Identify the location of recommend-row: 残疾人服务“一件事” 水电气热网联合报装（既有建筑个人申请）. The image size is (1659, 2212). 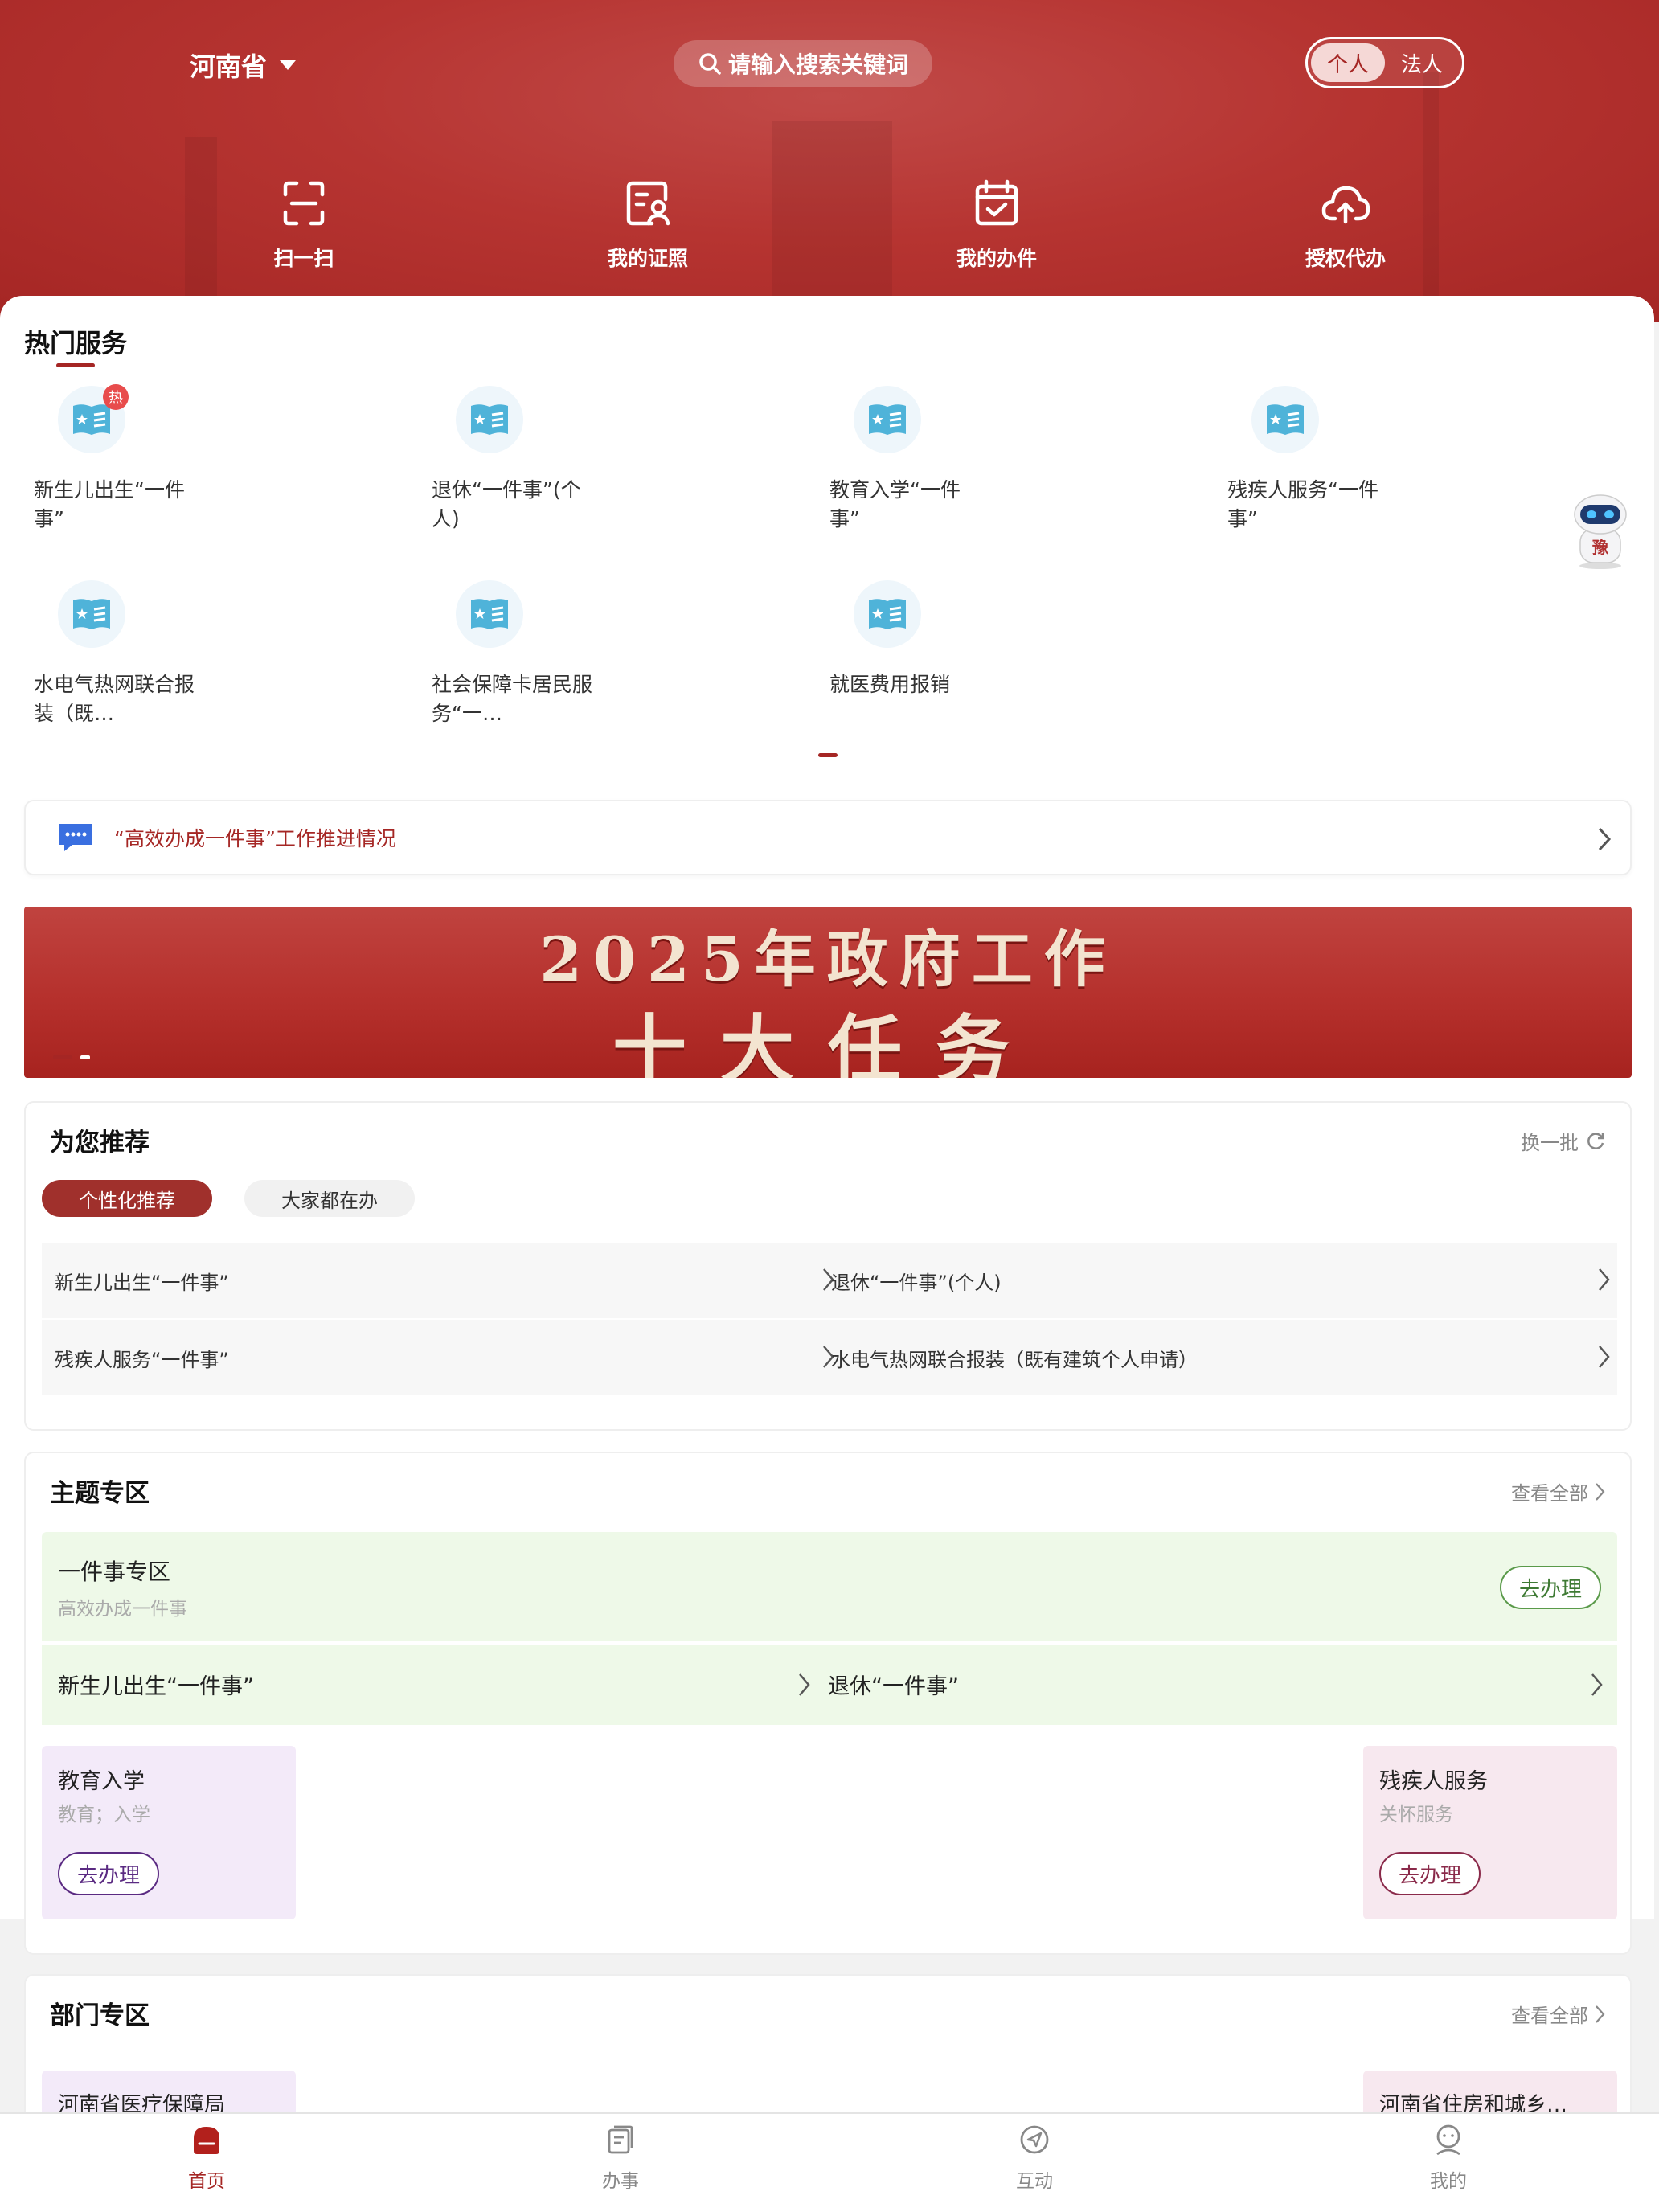
(829, 1357).